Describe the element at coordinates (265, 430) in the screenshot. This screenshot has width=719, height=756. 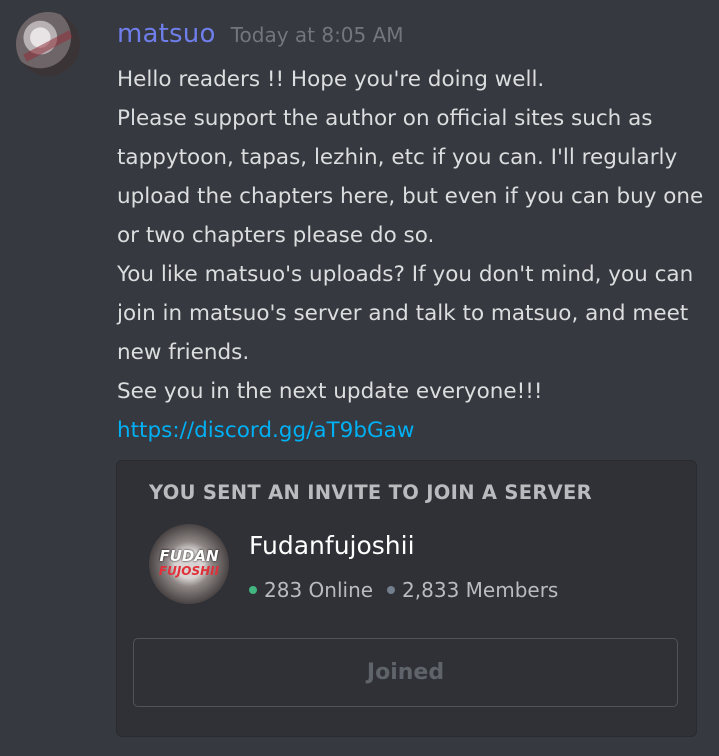
I see `invite-link: https://discord.gg/aT9bGaw` at that location.